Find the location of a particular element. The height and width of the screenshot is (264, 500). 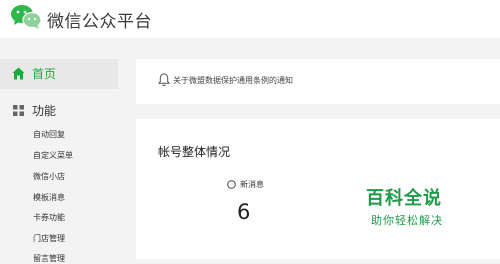

notice-banner: 关于微盟数据保护通用条例的通知 is located at coordinates (318, 81).